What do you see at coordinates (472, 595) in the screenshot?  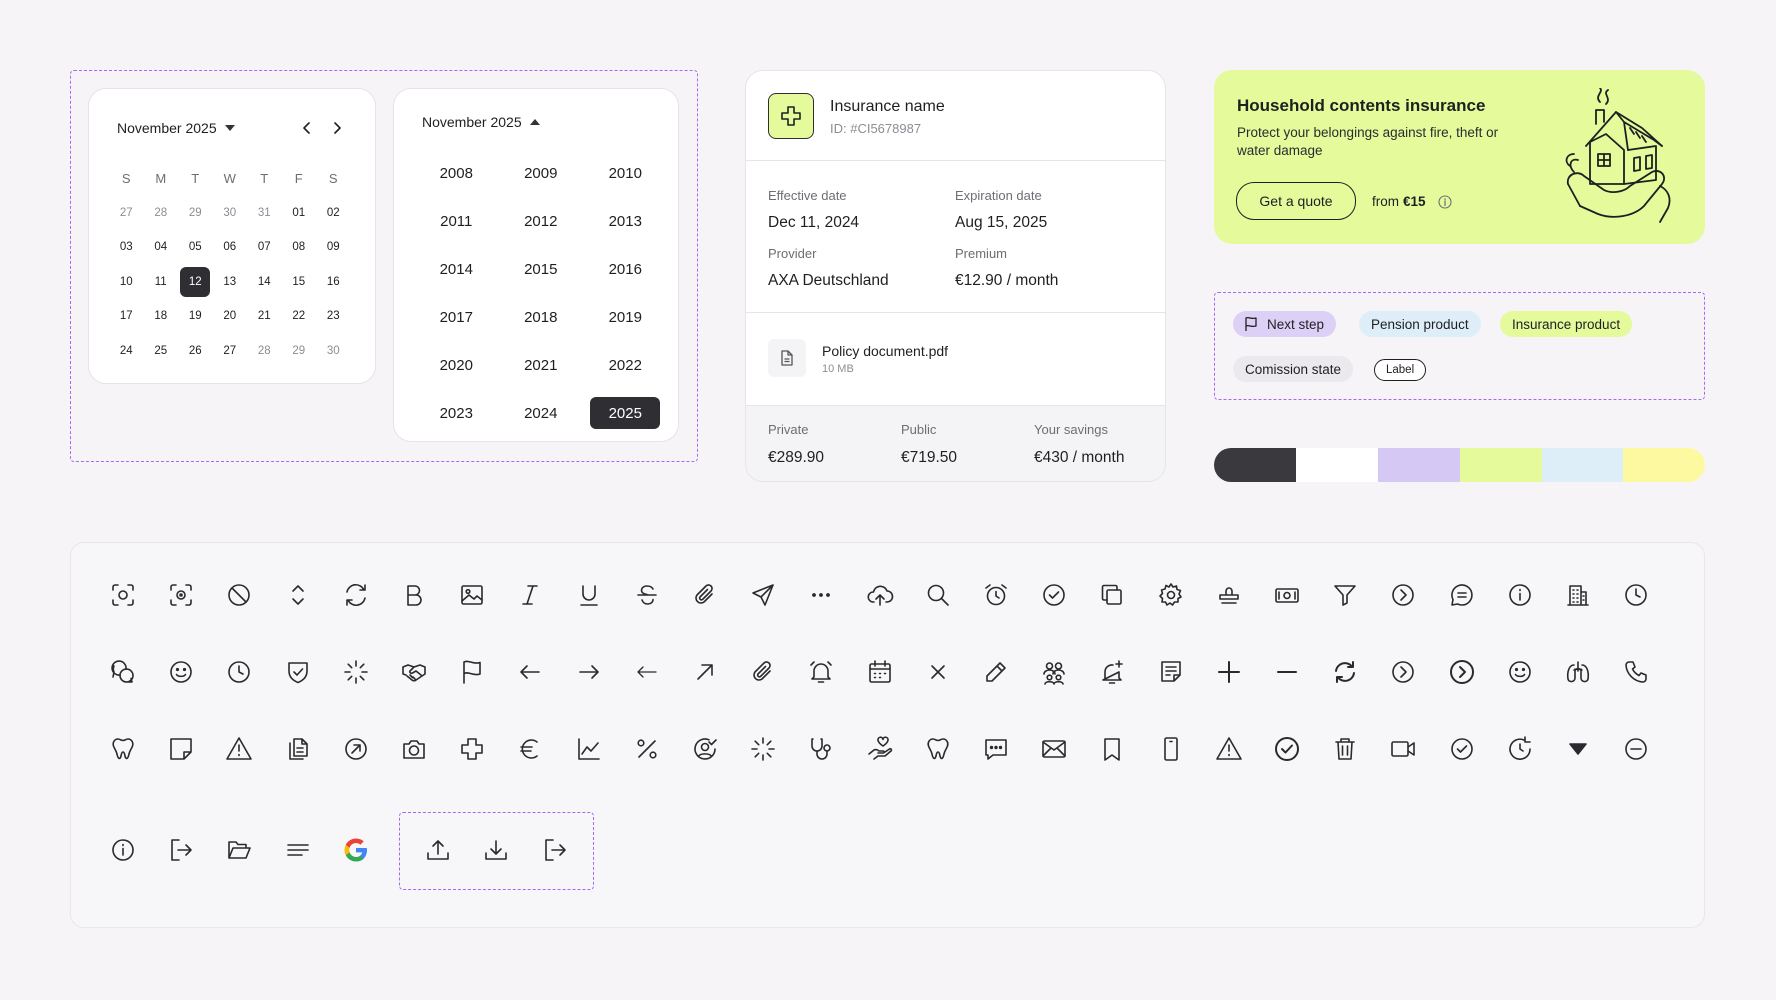 I see `image-icon` at bounding box center [472, 595].